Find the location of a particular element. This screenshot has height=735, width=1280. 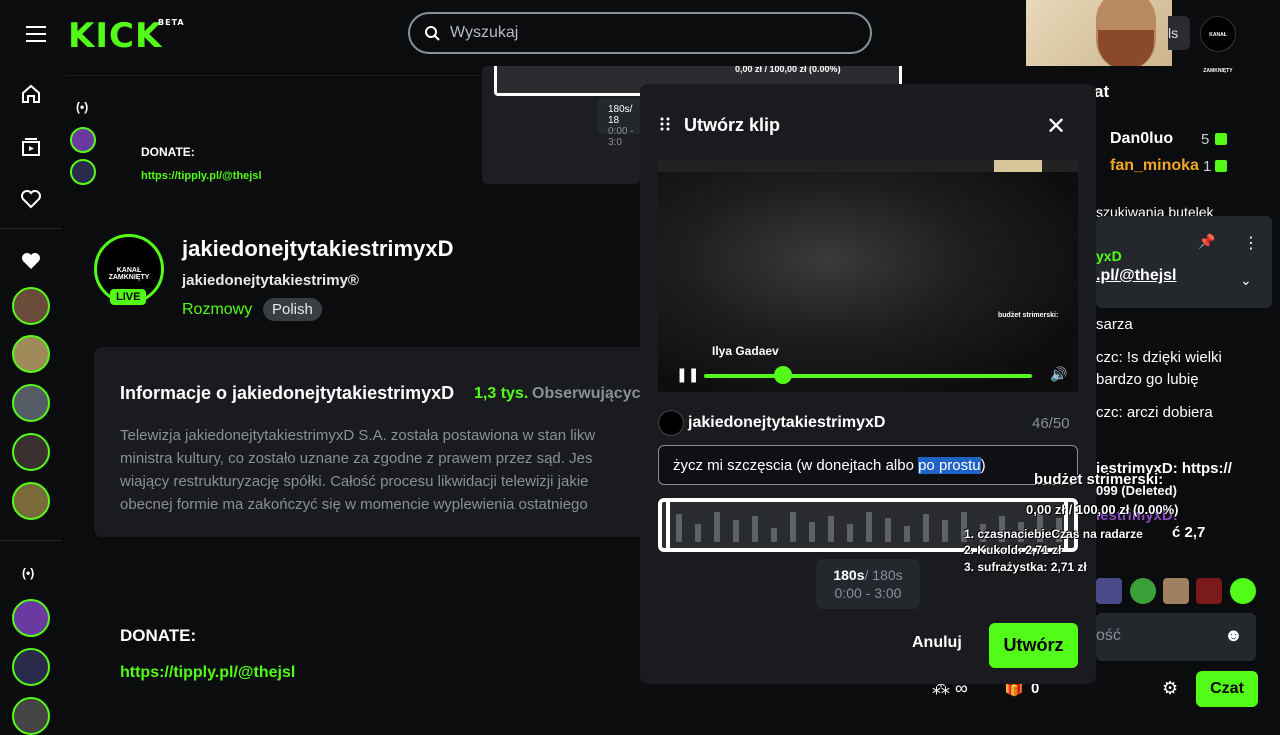

overlay-rank: 1. czasnaciebieCzas na radarze is located at coordinates (1053, 534).